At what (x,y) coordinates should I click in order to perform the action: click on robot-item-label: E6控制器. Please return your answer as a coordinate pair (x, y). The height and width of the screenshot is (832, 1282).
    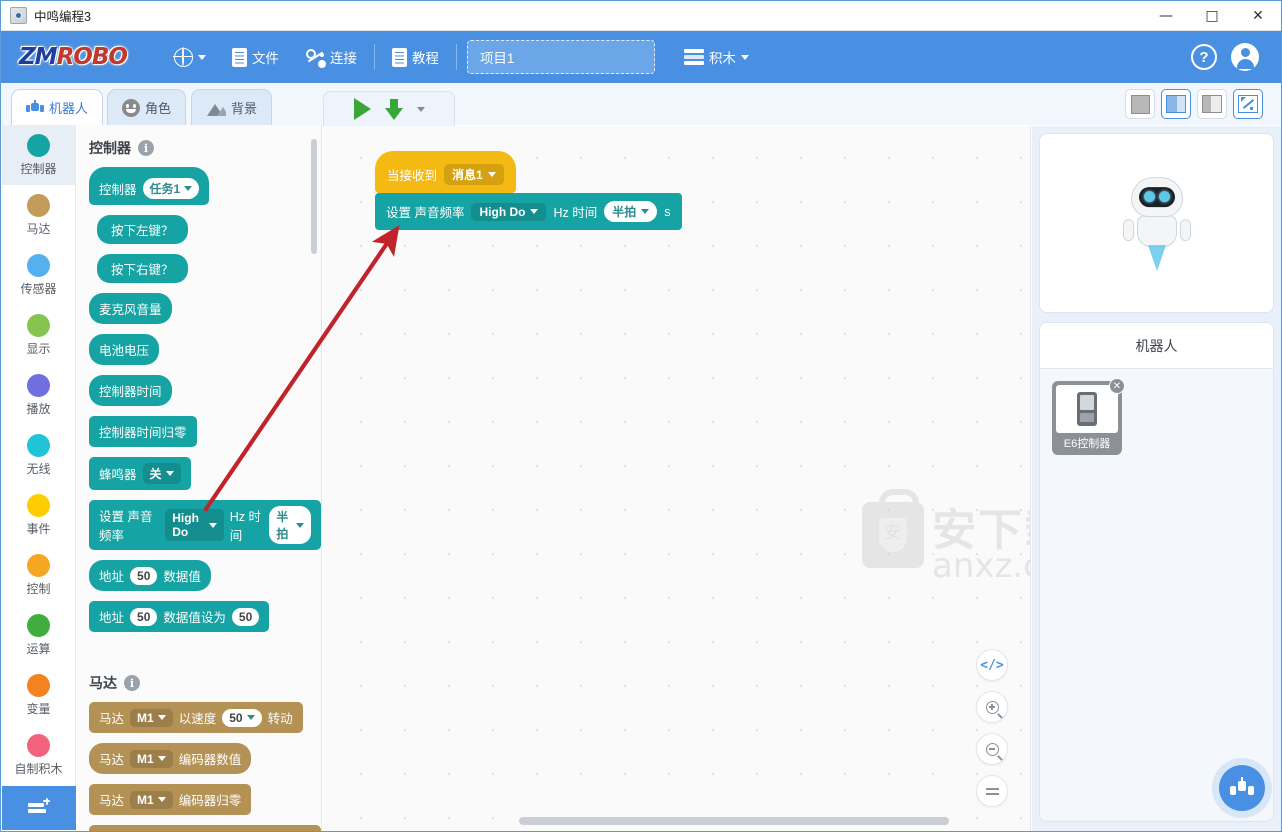
    Looking at the image, I should click on (1087, 444).